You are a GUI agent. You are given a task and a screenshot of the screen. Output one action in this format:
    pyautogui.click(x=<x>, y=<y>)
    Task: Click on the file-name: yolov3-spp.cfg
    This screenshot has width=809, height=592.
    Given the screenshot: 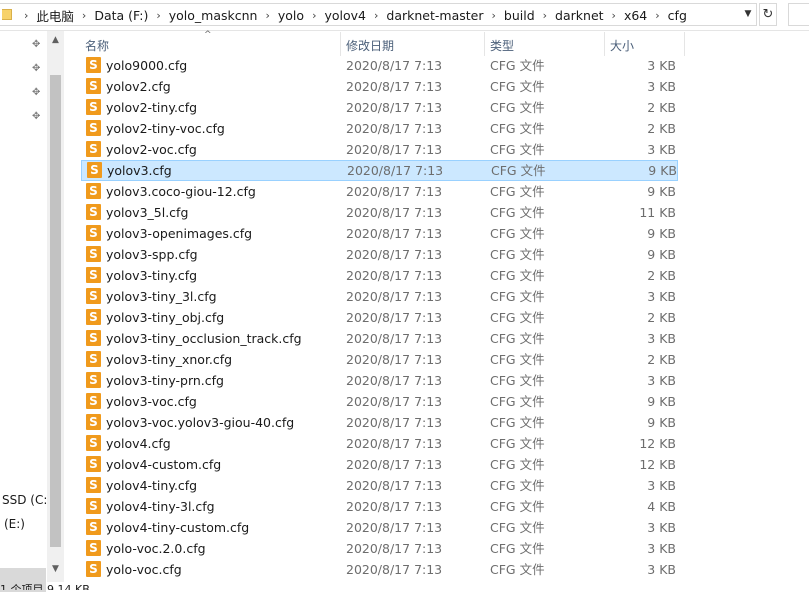 What is the action you would take?
    pyautogui.click(x=152, y=254)
    